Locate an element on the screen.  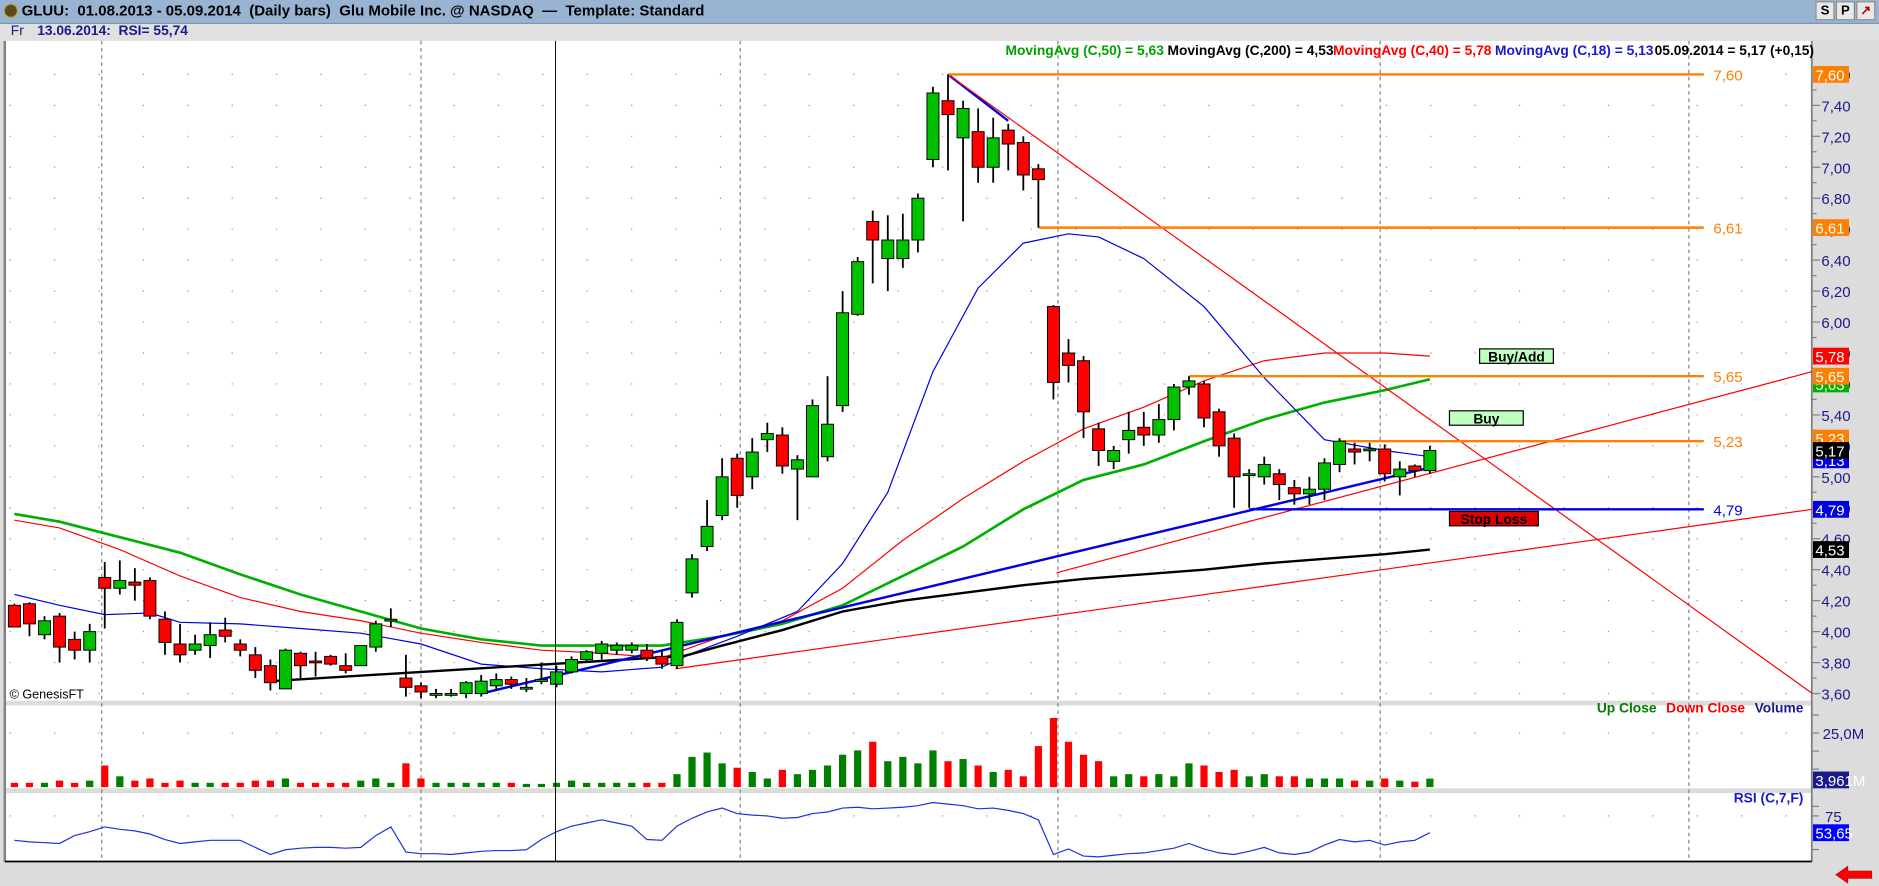
legend-ma18: MovingAvg (C,18) = 5,13 is located at coordinates (1574, 50).